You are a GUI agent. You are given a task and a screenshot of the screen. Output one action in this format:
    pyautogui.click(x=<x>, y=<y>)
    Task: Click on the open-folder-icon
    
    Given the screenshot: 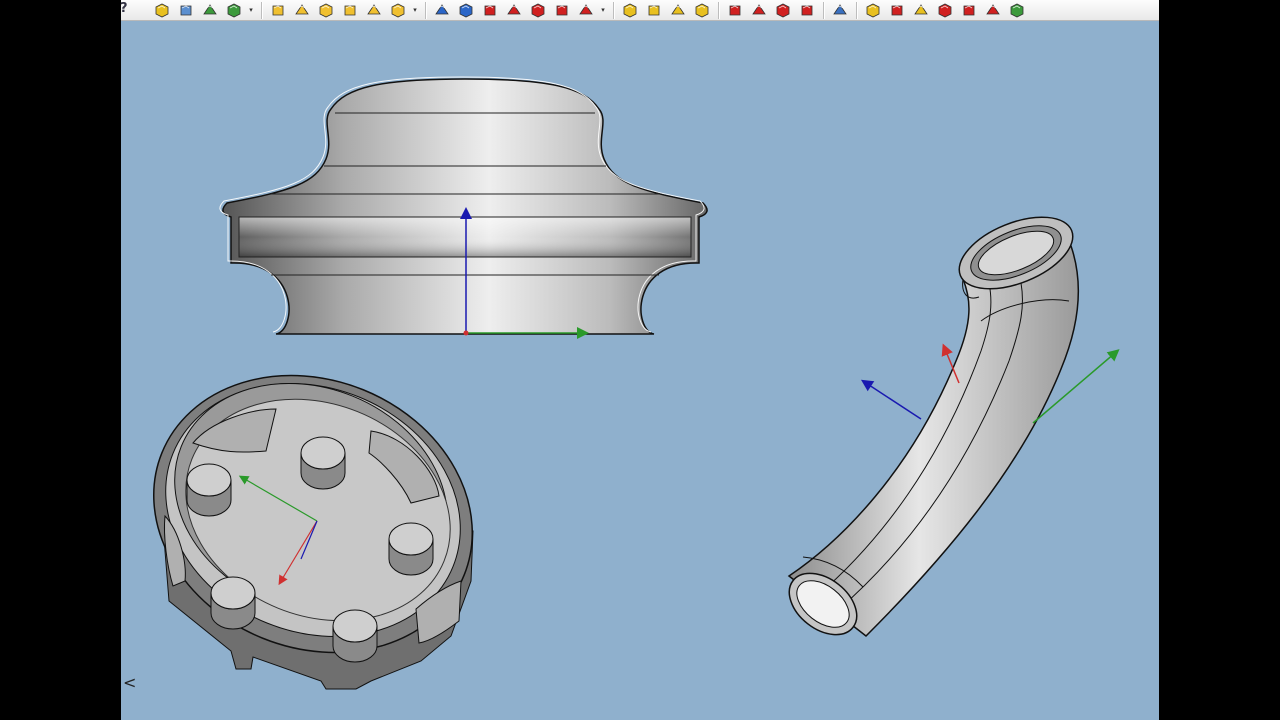 What is the action you would take?
    pyautogui.click(x=186, y=10)
    